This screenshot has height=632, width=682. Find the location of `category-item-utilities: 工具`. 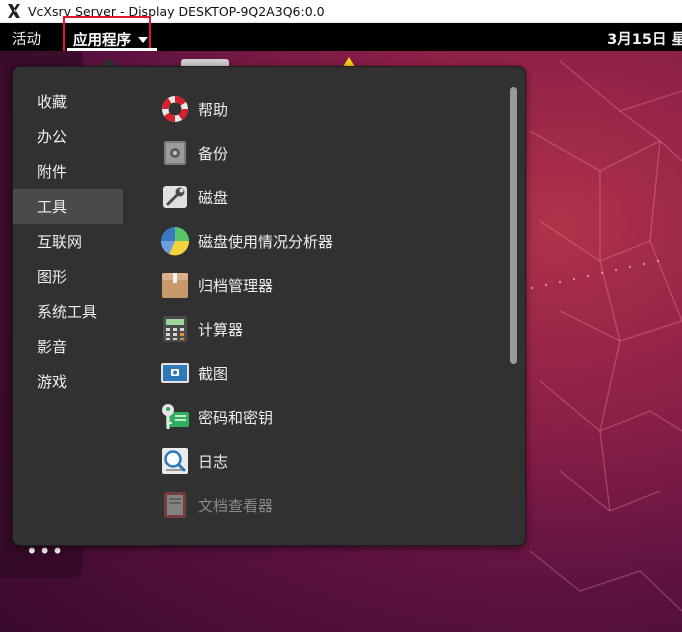

category-item-utilities: 工具 is located at coordinates (68, 206).